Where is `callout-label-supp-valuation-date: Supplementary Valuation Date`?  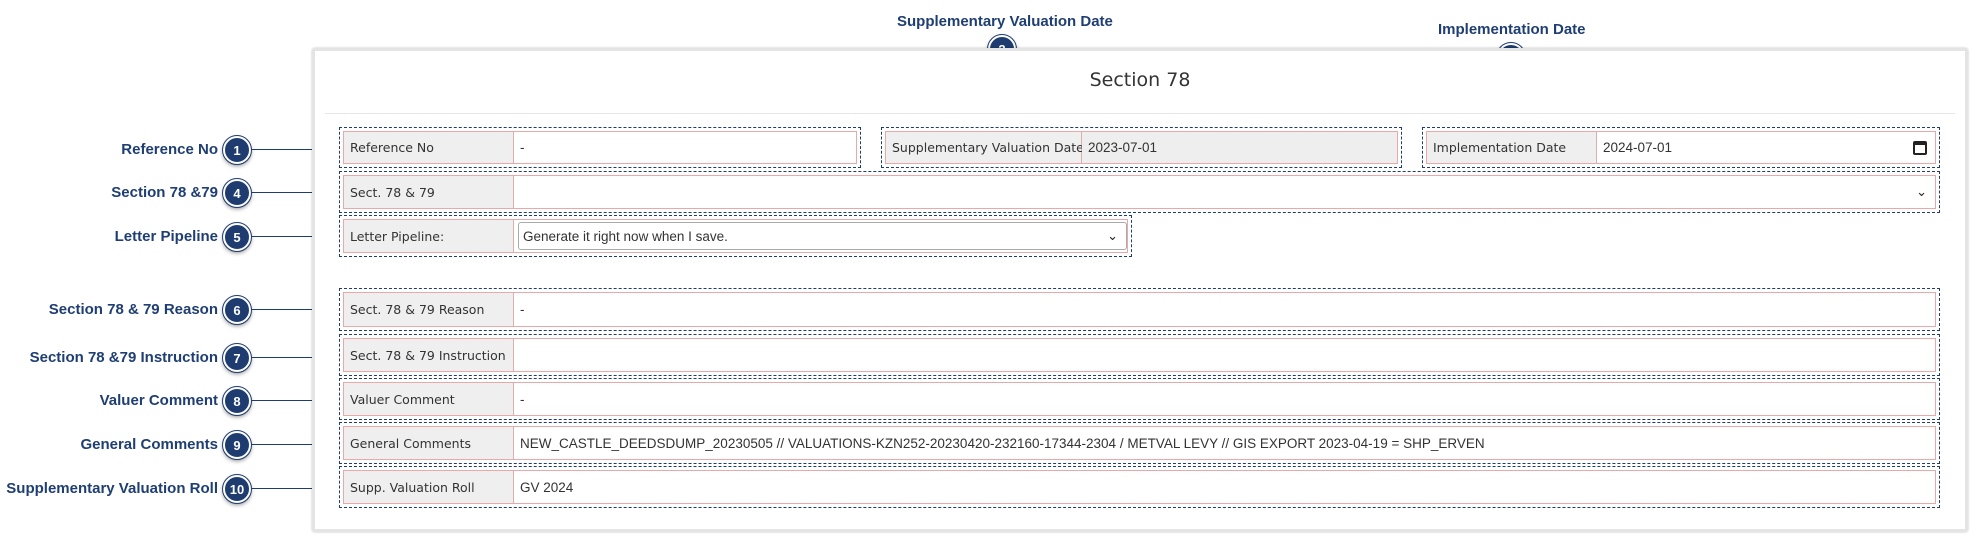 callout-label-supp-valuation-date: Supplementary Valuation Date is located at coordinates (1005, 21).